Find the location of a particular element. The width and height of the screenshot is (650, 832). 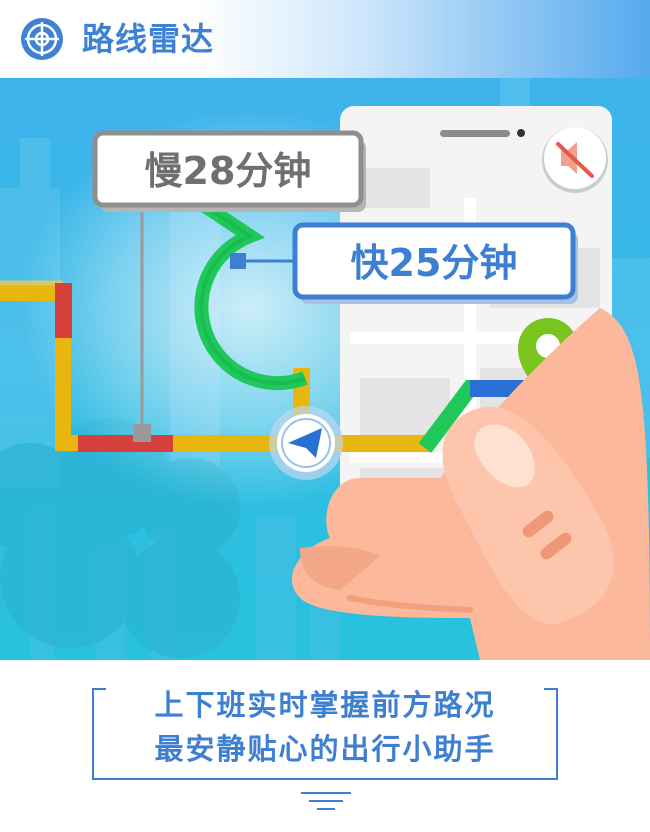

header-banner: 路线雷达 is located at coordinates (325, 39).